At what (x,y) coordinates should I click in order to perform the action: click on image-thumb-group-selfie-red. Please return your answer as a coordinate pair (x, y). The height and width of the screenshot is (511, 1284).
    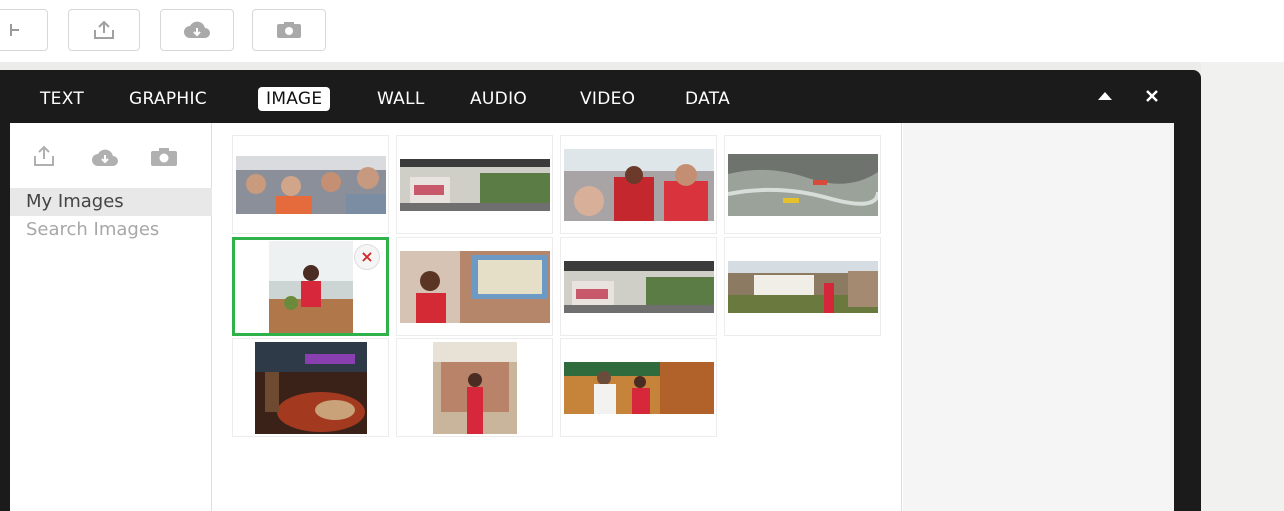
    Looking at the image, I should click on (638, 184).